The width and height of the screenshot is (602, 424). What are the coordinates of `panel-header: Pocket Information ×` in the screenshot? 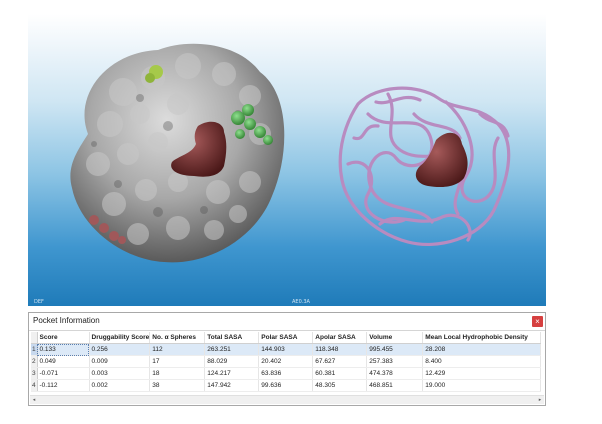 It's located at (287, 322).